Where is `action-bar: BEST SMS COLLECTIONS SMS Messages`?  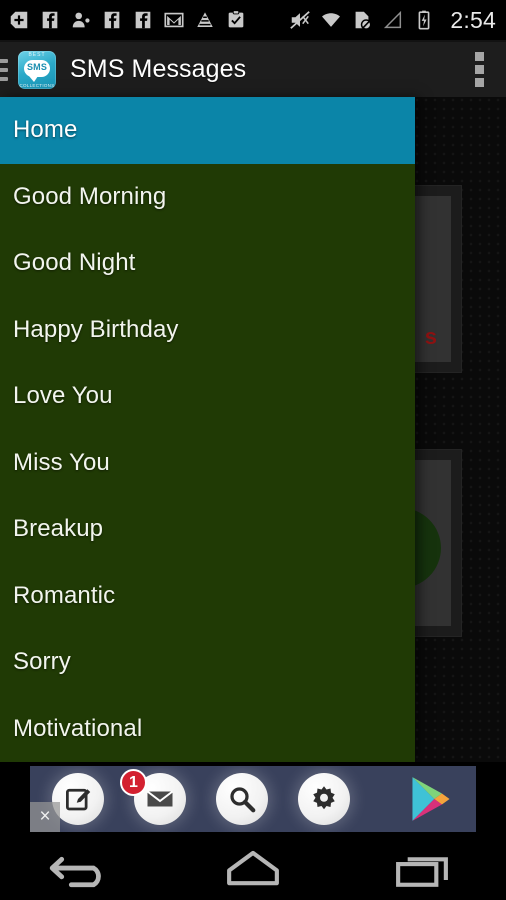
action-bar: BEST SMS COLLECTIONS SMS Messages is located at coordinates (253, 69).